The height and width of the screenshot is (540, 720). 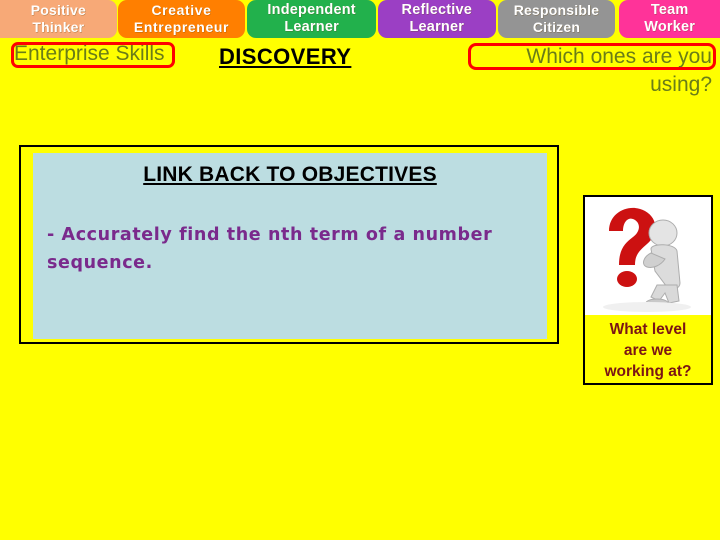 I want to click on skill-tab-independent-learner: Independent Learner, so click(x=311, y=19).